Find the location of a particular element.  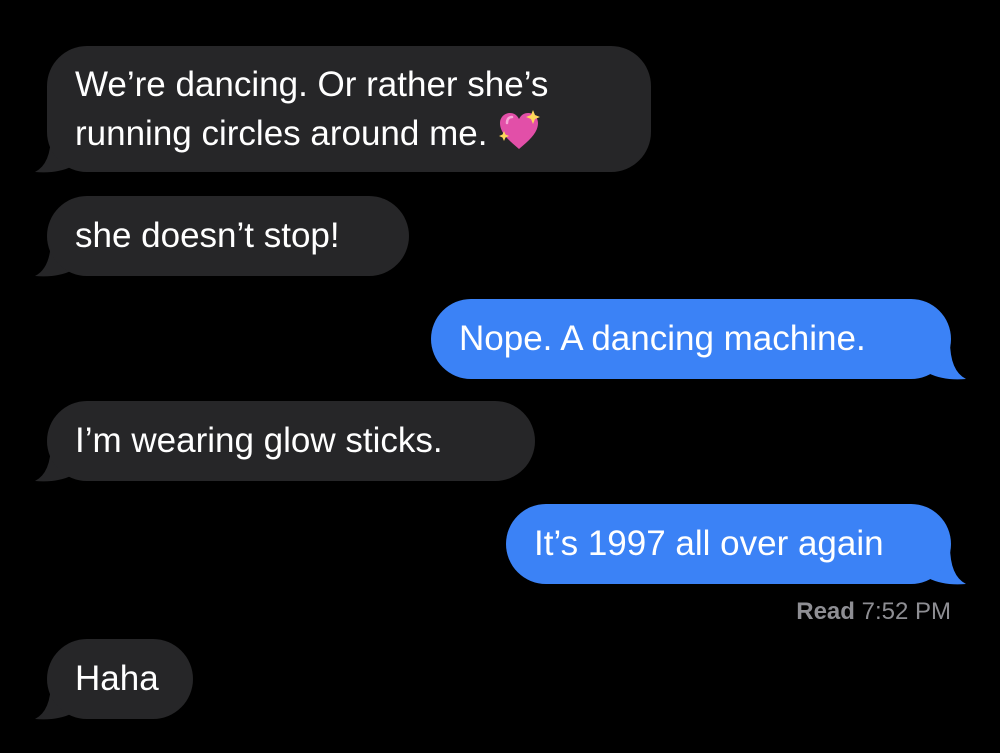

read-receipt: Read 7:52 PM is located at coordinates (873, 612).